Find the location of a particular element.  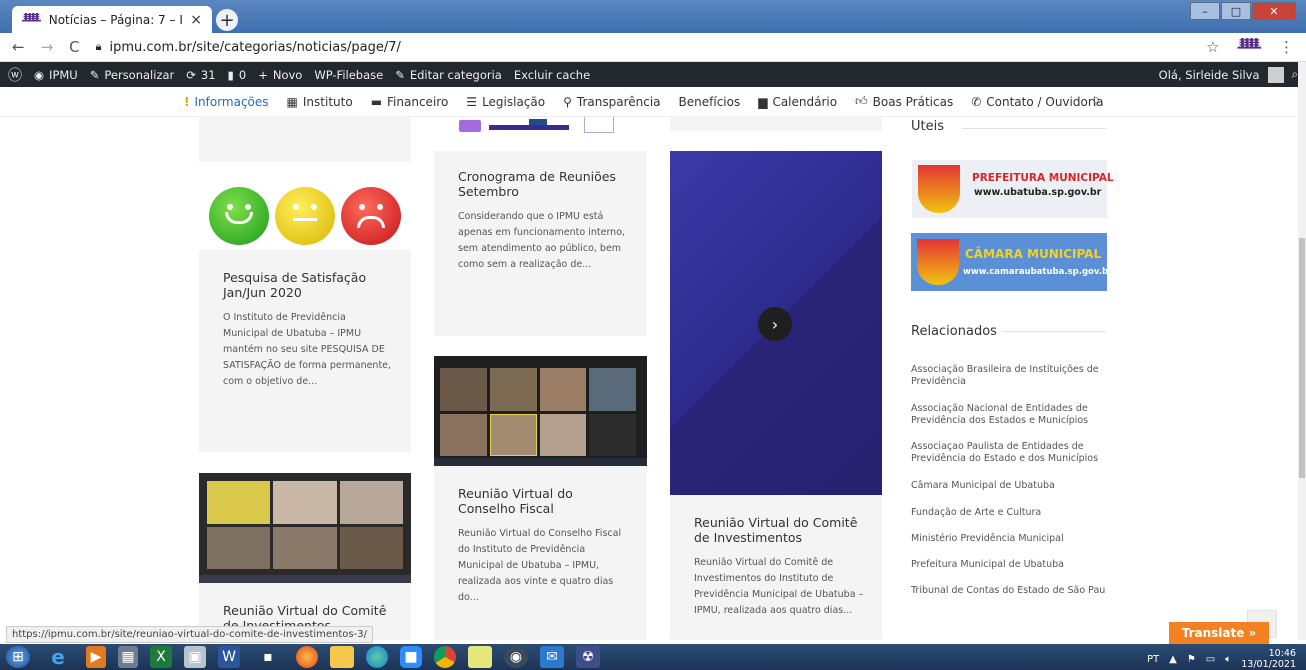

start-button-icon: ⊞ is located at coordinates (18, 657).